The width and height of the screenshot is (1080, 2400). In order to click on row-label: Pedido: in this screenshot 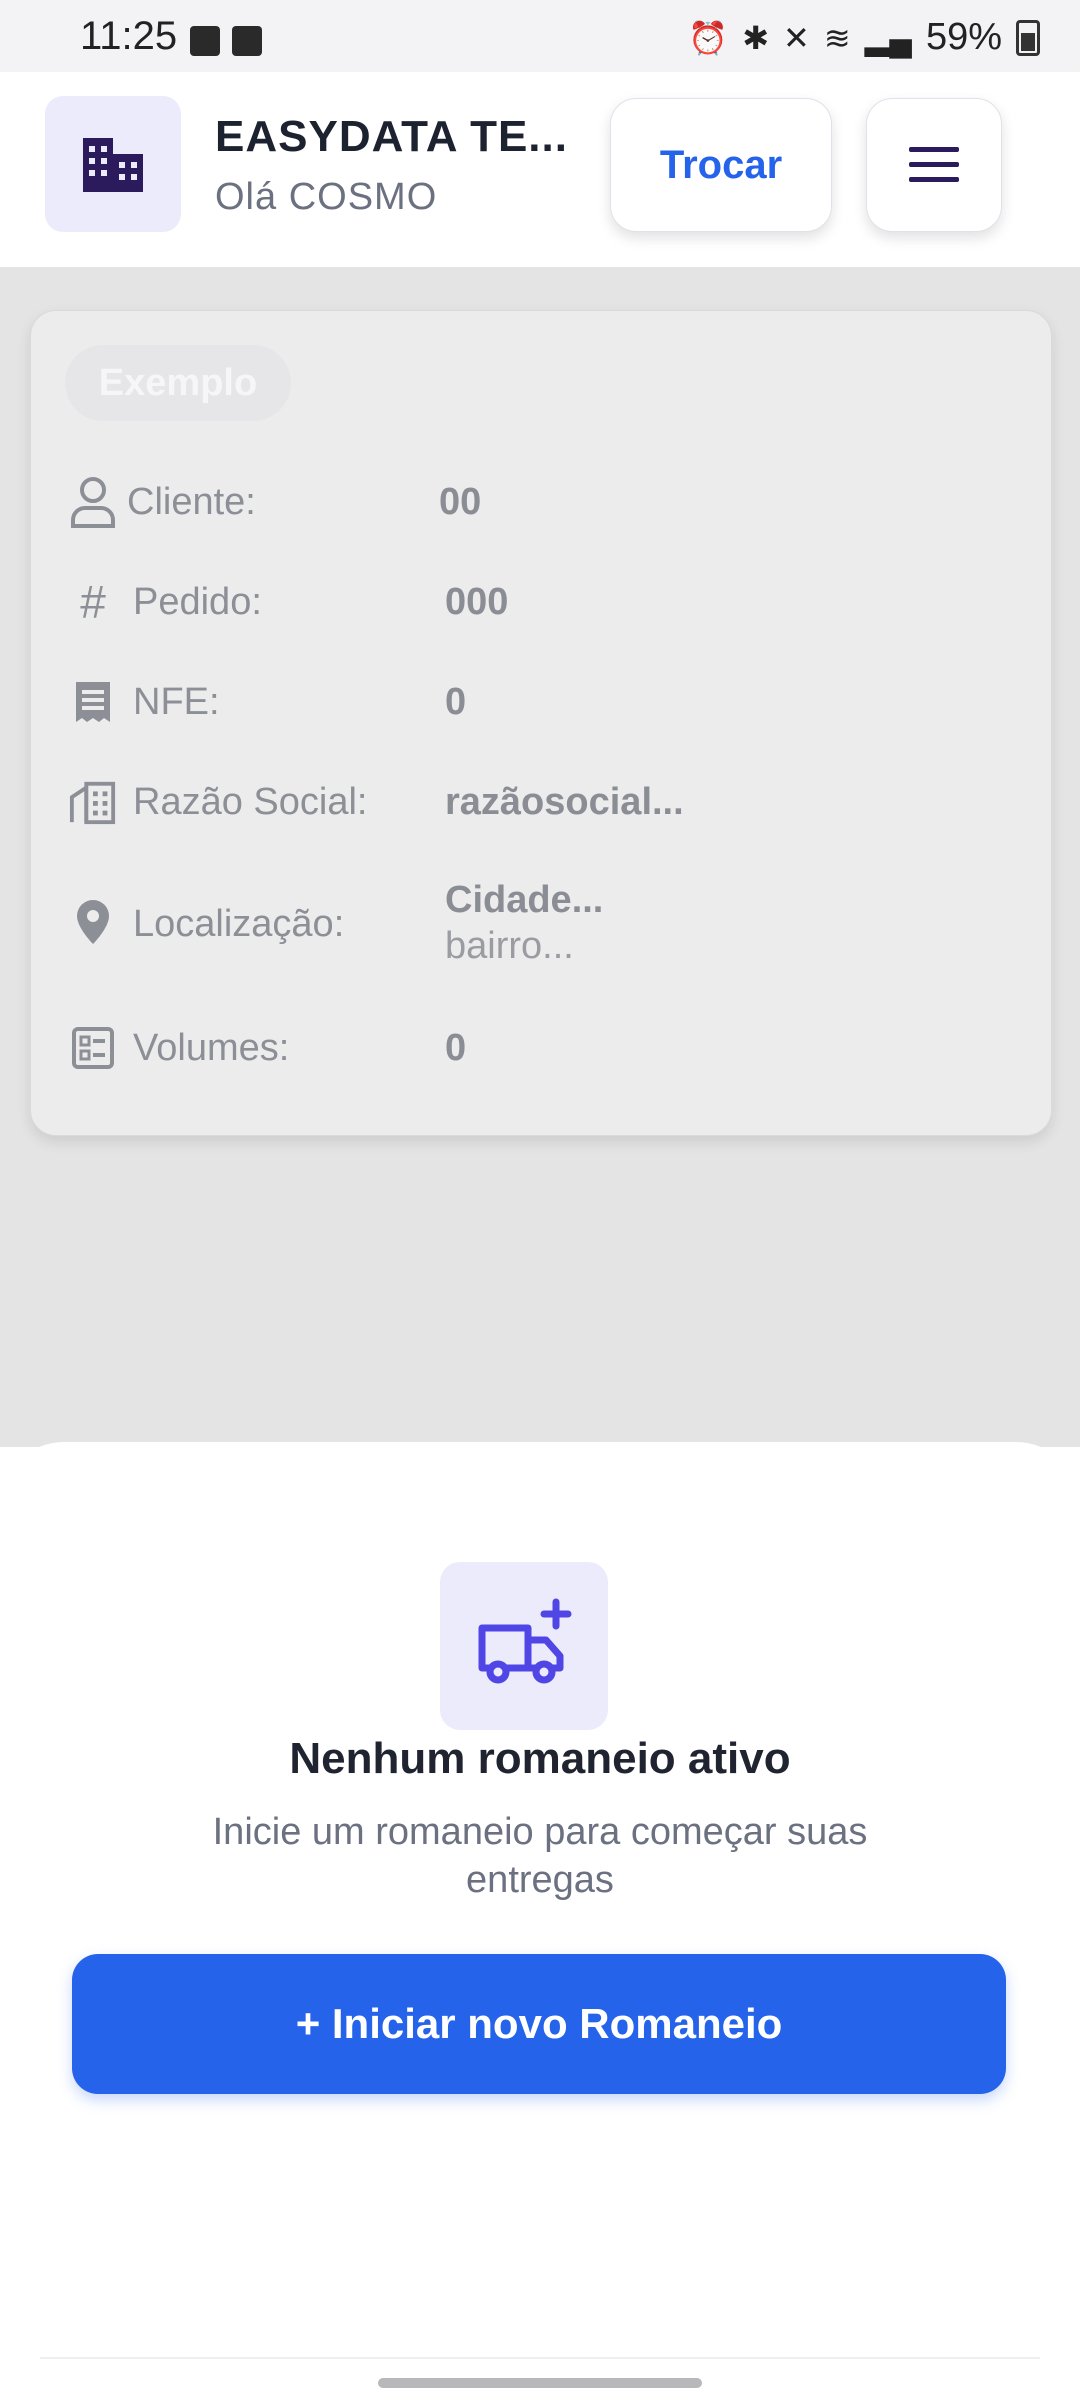, I will do `click(197, 602)`.